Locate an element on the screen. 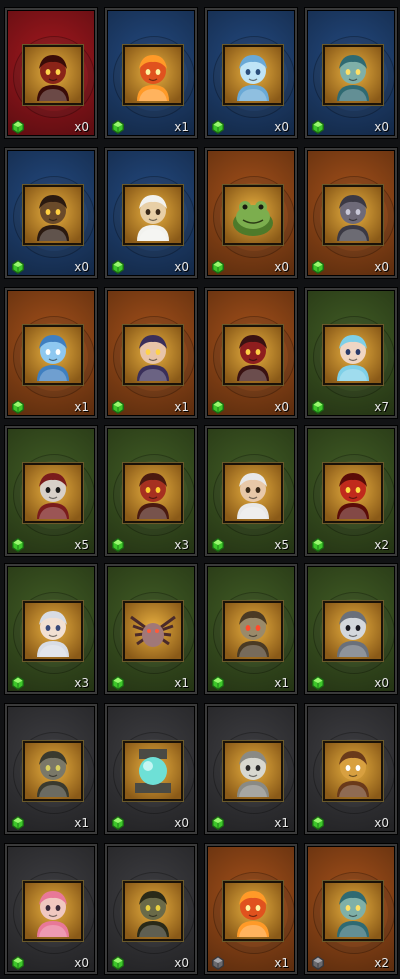 The width and height of the screenshot is (400, 979). red-imp-portrait is located at coordinates (353, 493).